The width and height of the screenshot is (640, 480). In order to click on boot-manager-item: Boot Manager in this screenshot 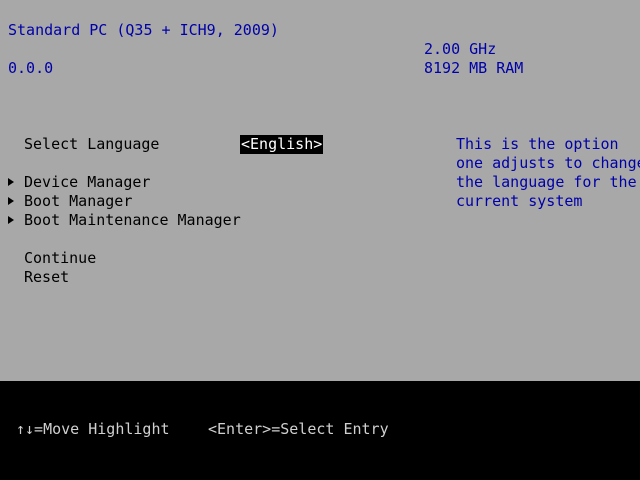, I will do `click(78, 201)`.